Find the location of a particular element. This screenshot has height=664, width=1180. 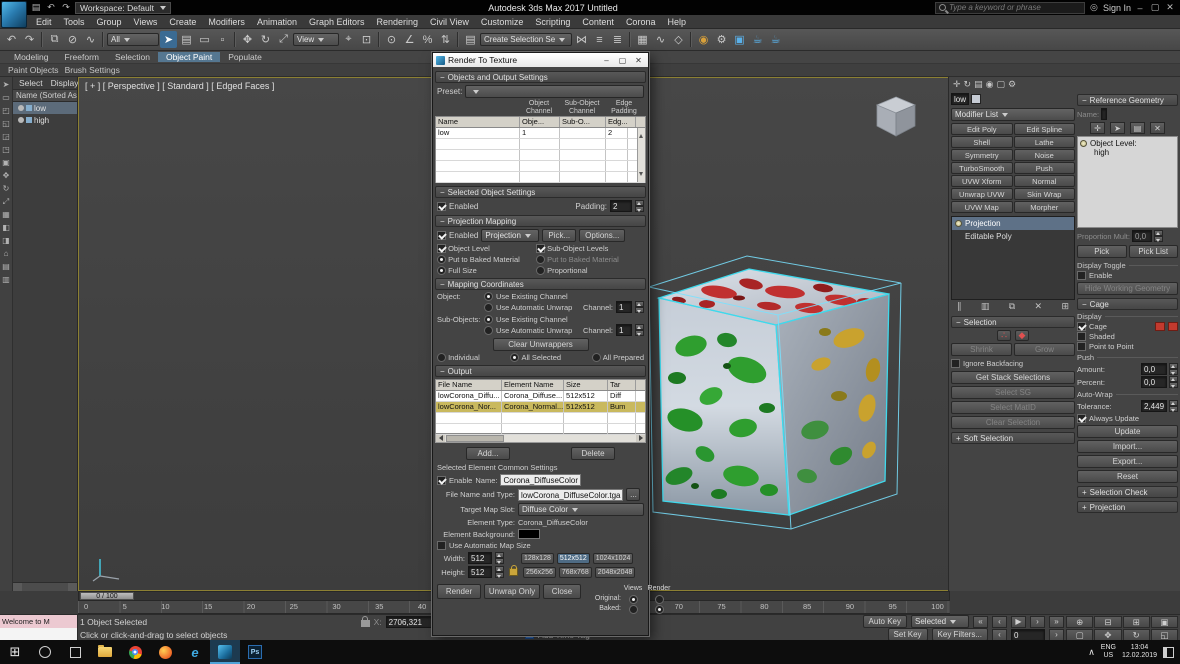

pin-stack-icon: ∥ is located at coordinates (959, 306).